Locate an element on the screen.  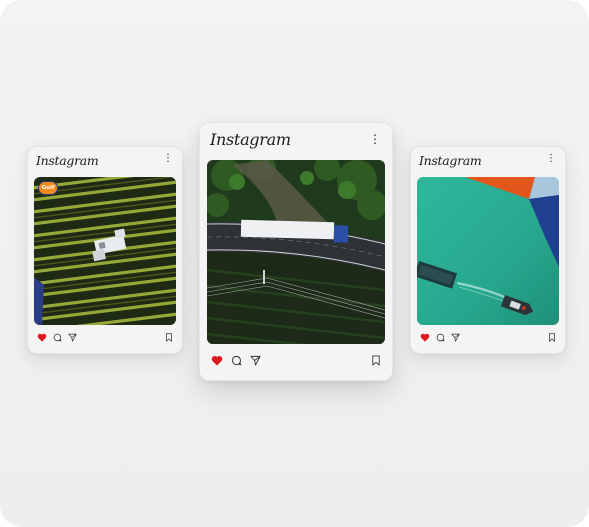
highway-aerial-image is located at coordinates (296, 252).